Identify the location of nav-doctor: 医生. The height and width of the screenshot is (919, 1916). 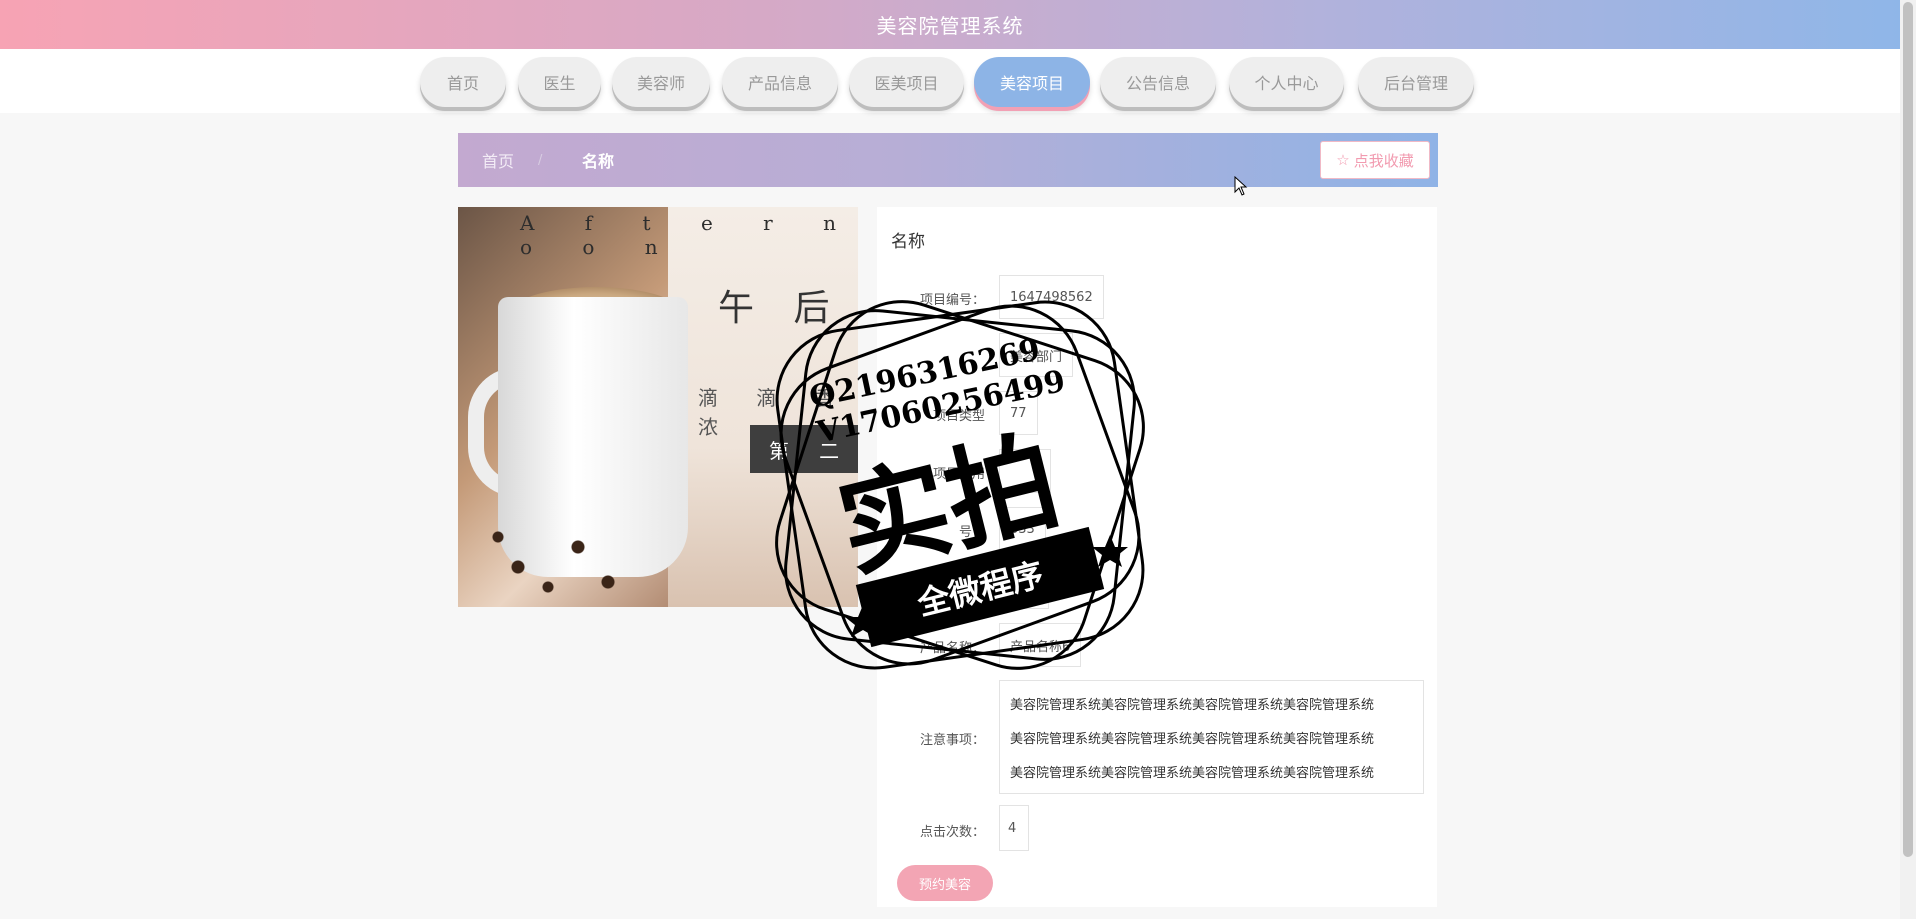
(559, 82).